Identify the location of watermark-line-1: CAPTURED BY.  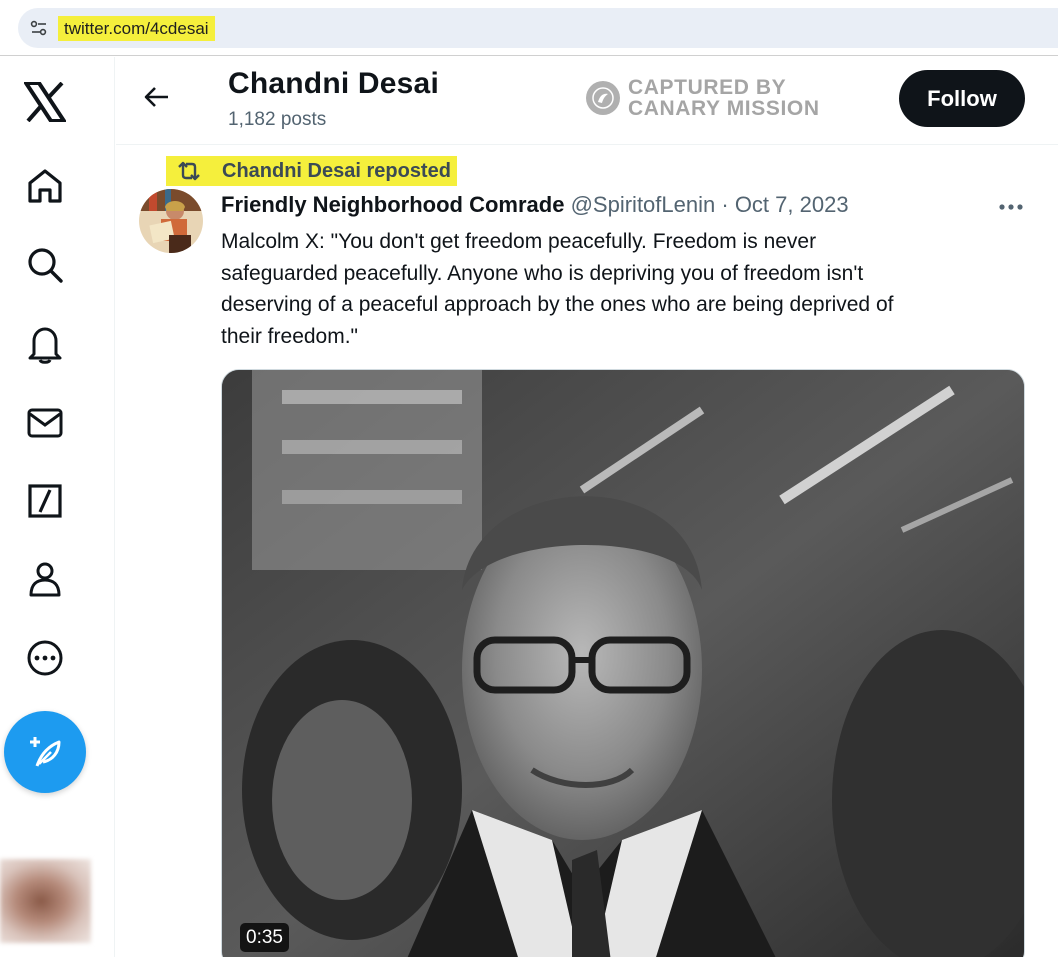
(707, 87).